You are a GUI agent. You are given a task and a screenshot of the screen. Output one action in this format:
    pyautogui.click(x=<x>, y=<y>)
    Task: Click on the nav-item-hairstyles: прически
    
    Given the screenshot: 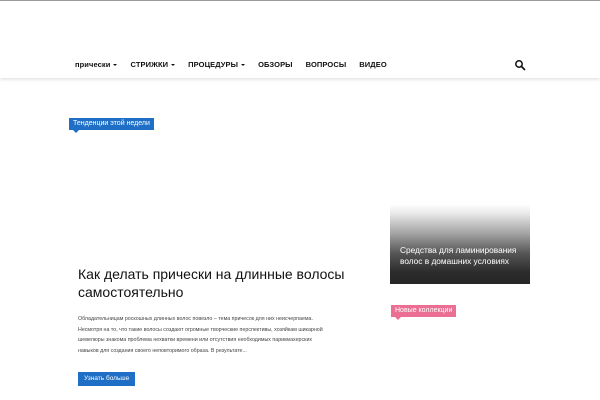 What is the action you would take?
    pyautogui.click(x=96, y=64)
    